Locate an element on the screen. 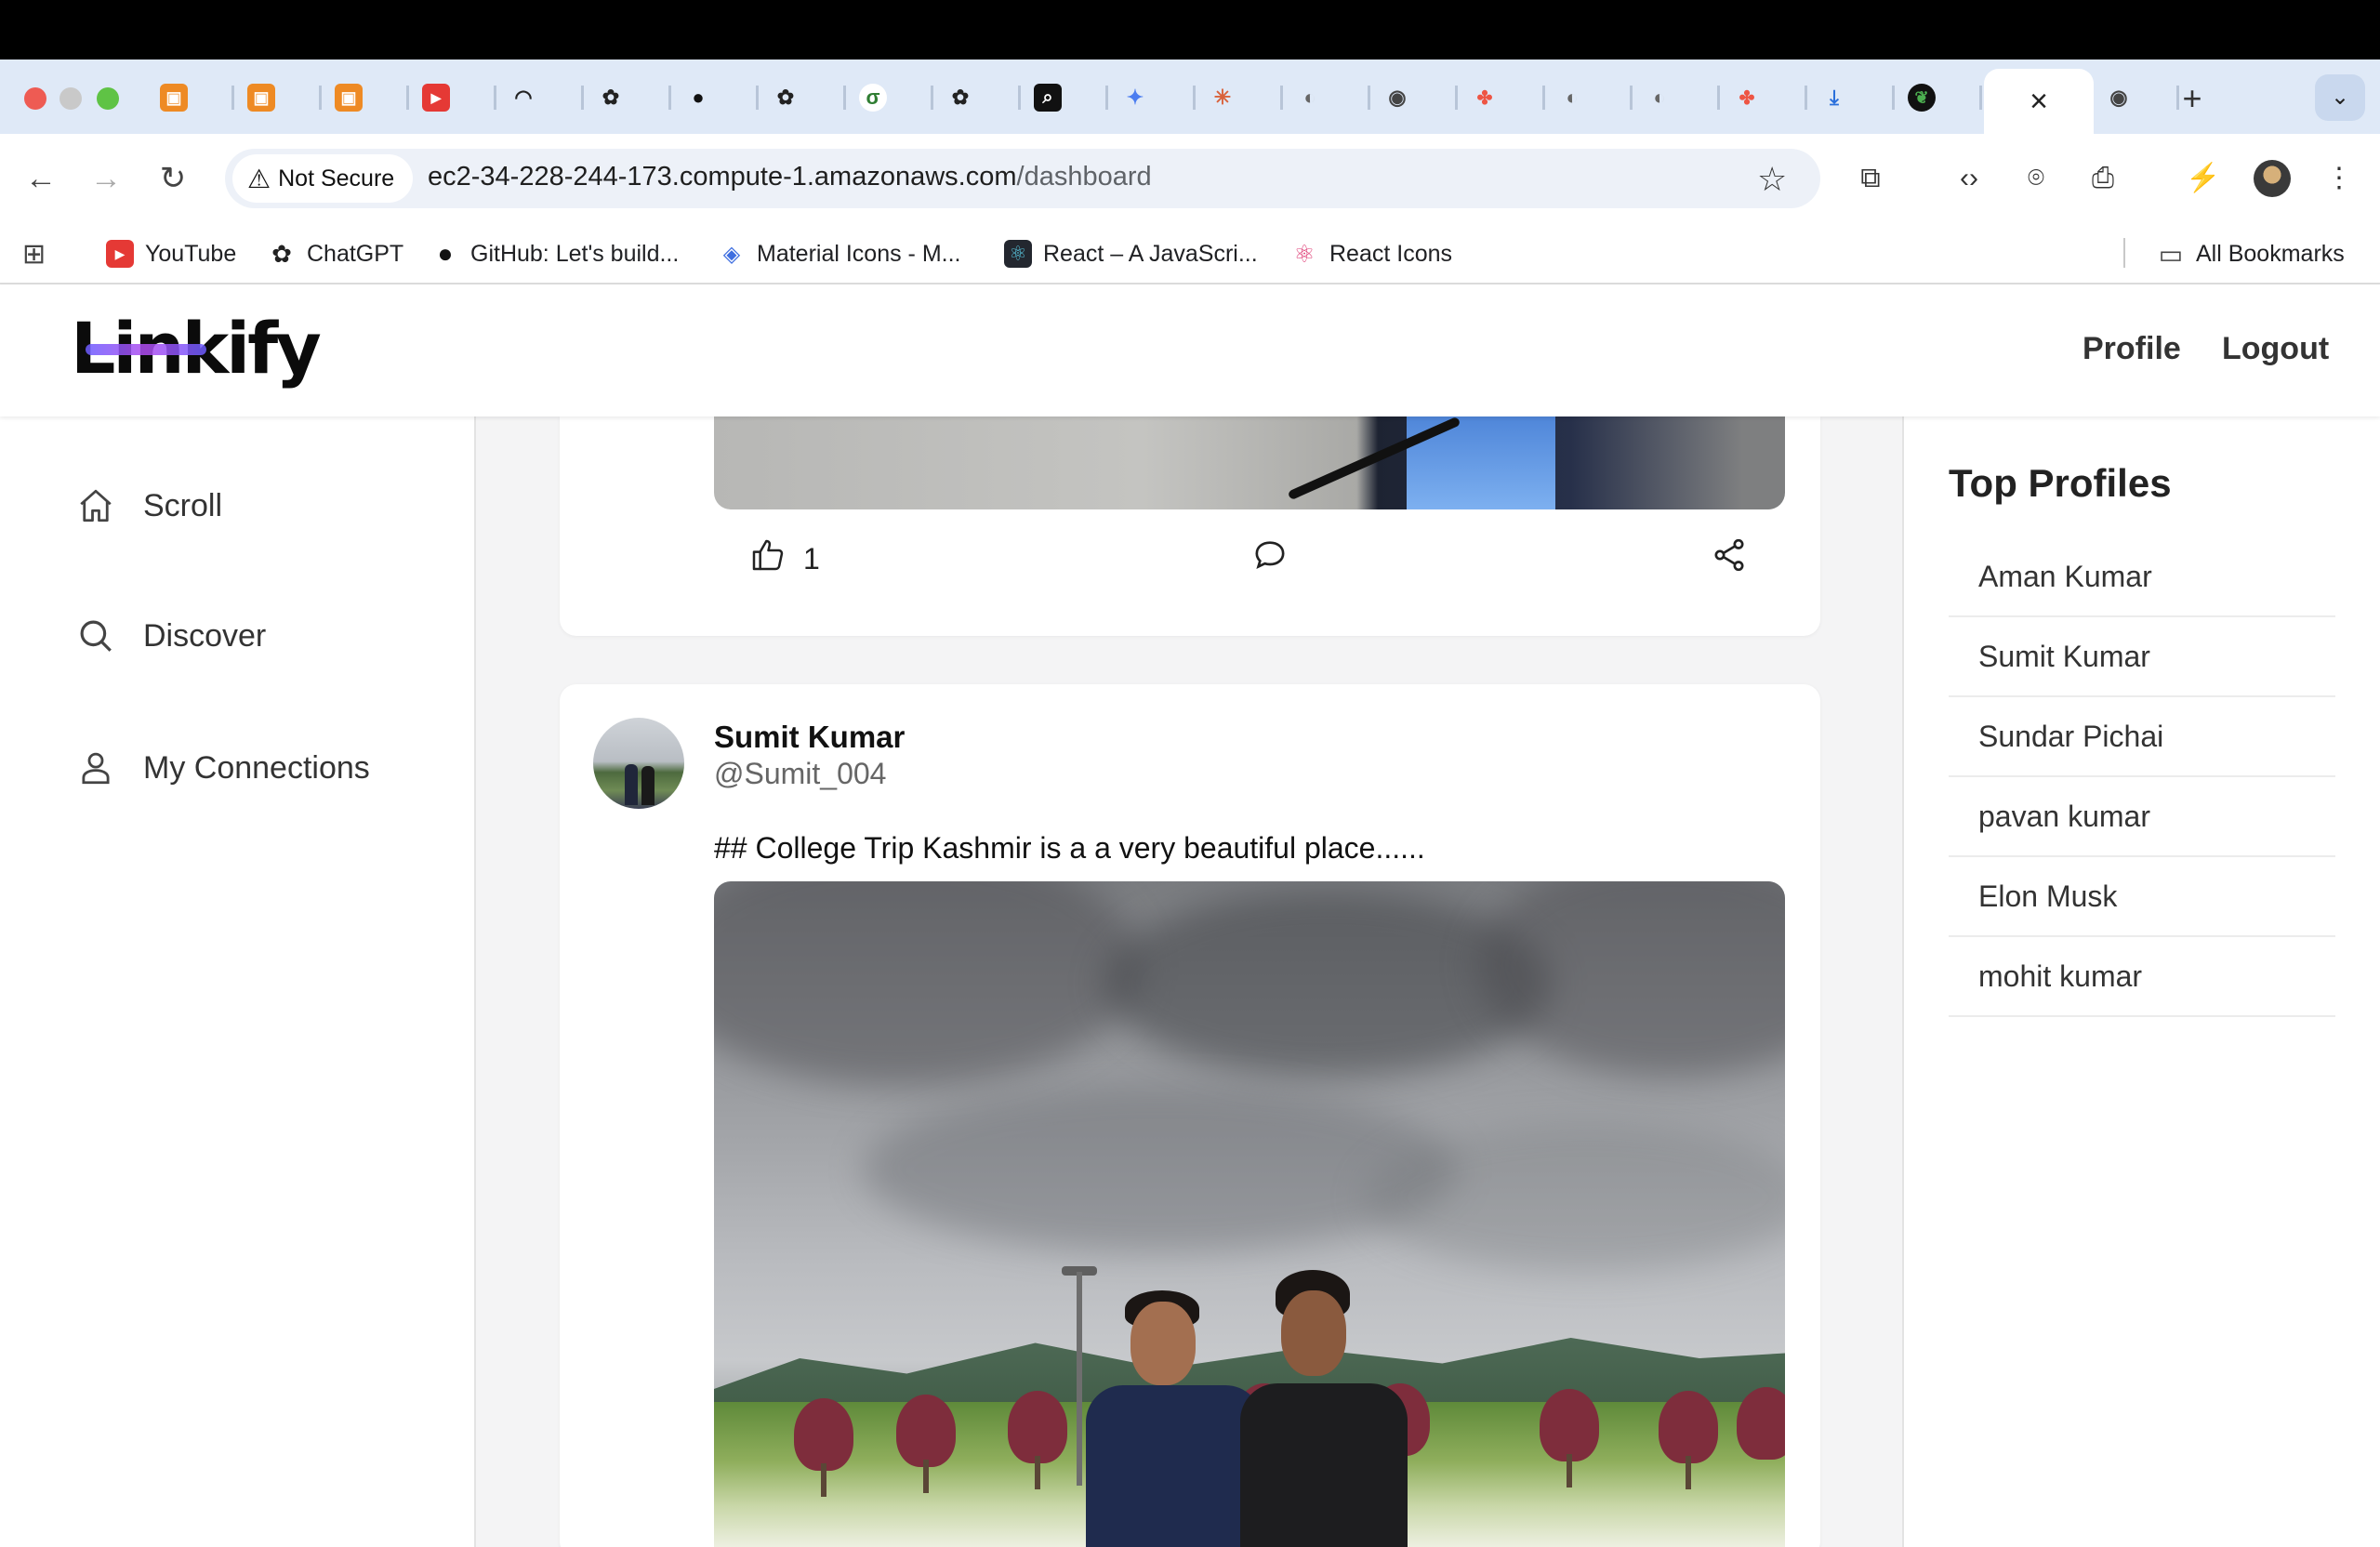 This screenshot has width=2380, height=1547. copilot-icon: ◠ is located at coordinates (523, 97).